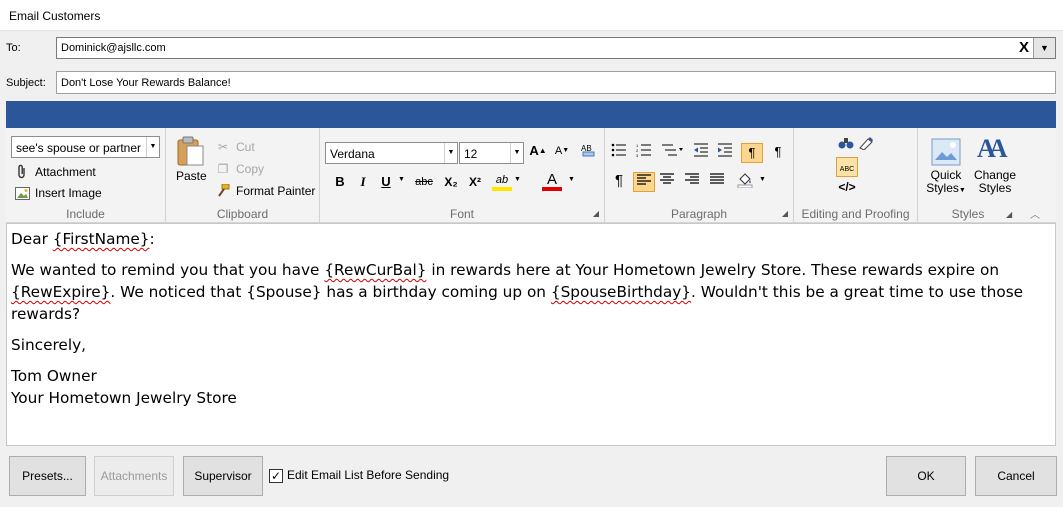 Image resolution: width=1063 pixels, height=507 pixels. What do you see at coordinates (491, 153) in the screenshot?
I see `font-size-select: 12 ▼` at bounding box center [491, 153].